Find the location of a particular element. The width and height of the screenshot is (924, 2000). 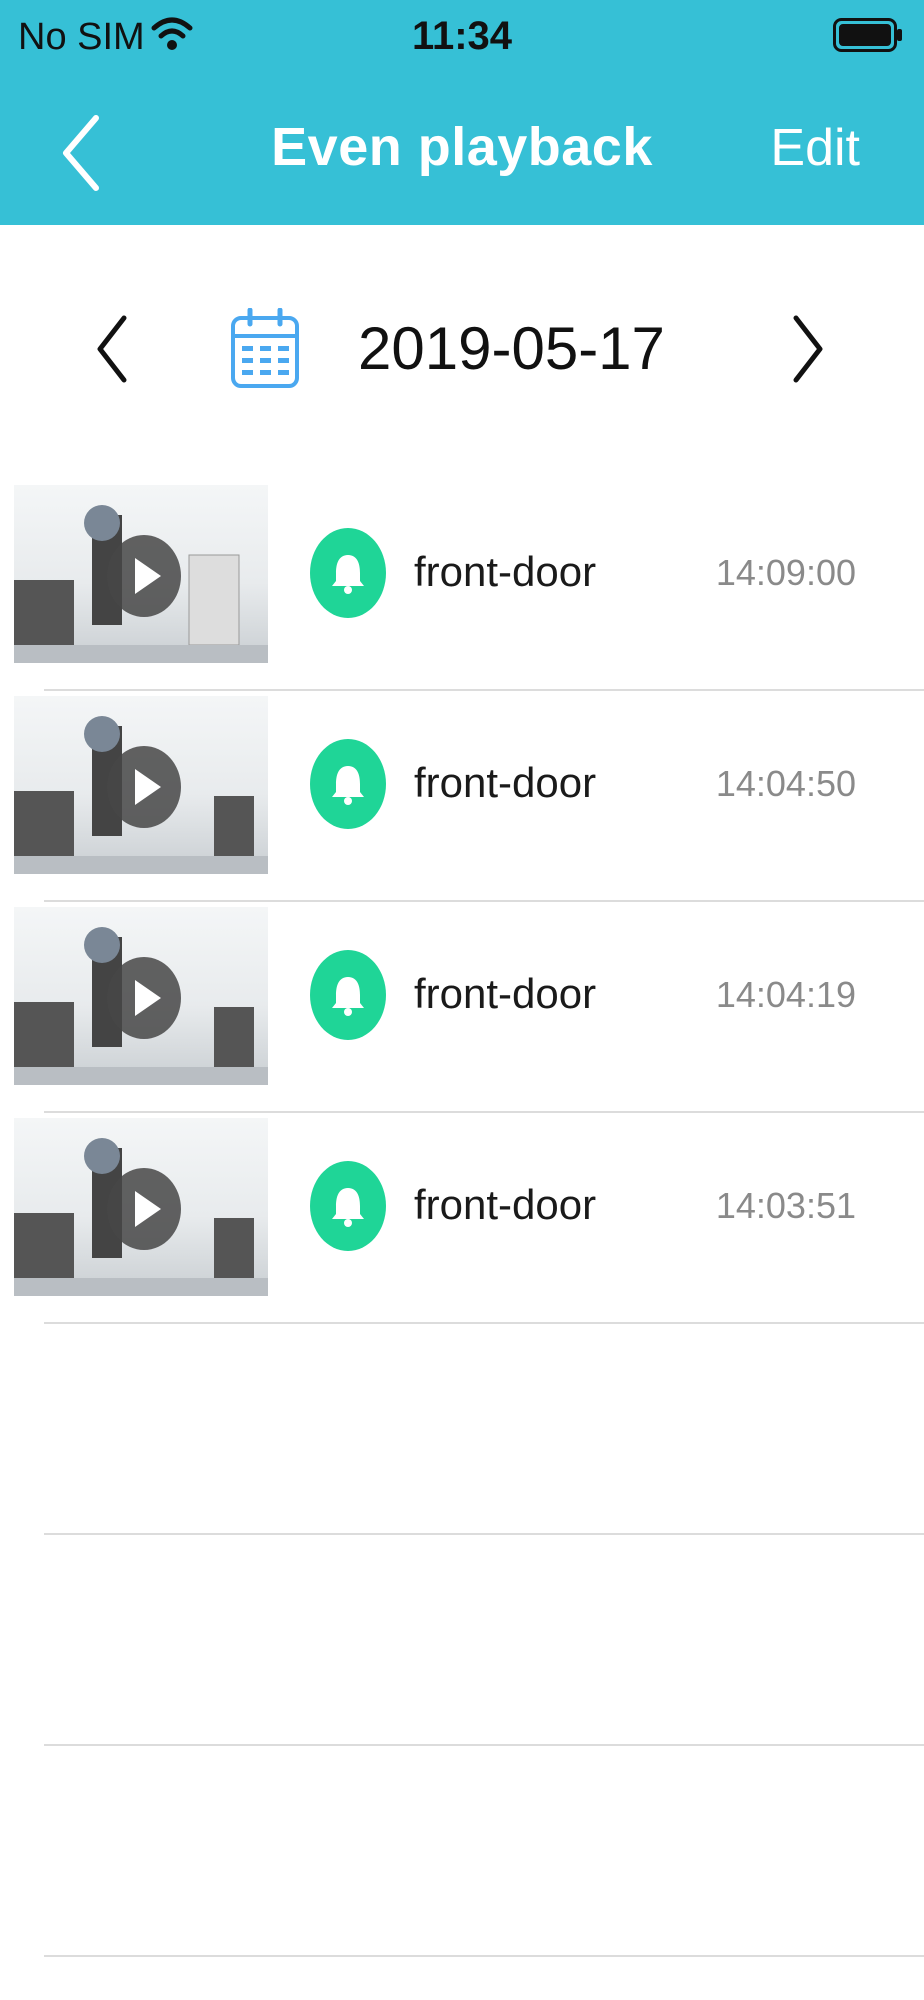

navigation-bar: Even playback Edit is located at coordinates (462, 150).